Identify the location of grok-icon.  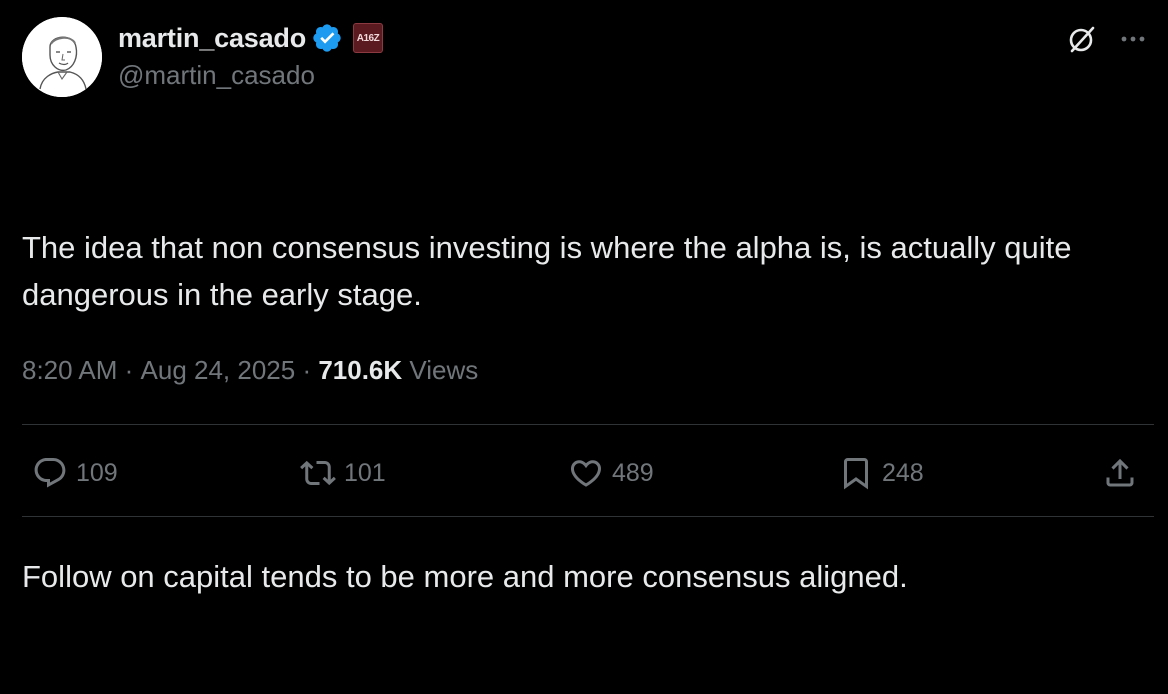
(1082, 39).